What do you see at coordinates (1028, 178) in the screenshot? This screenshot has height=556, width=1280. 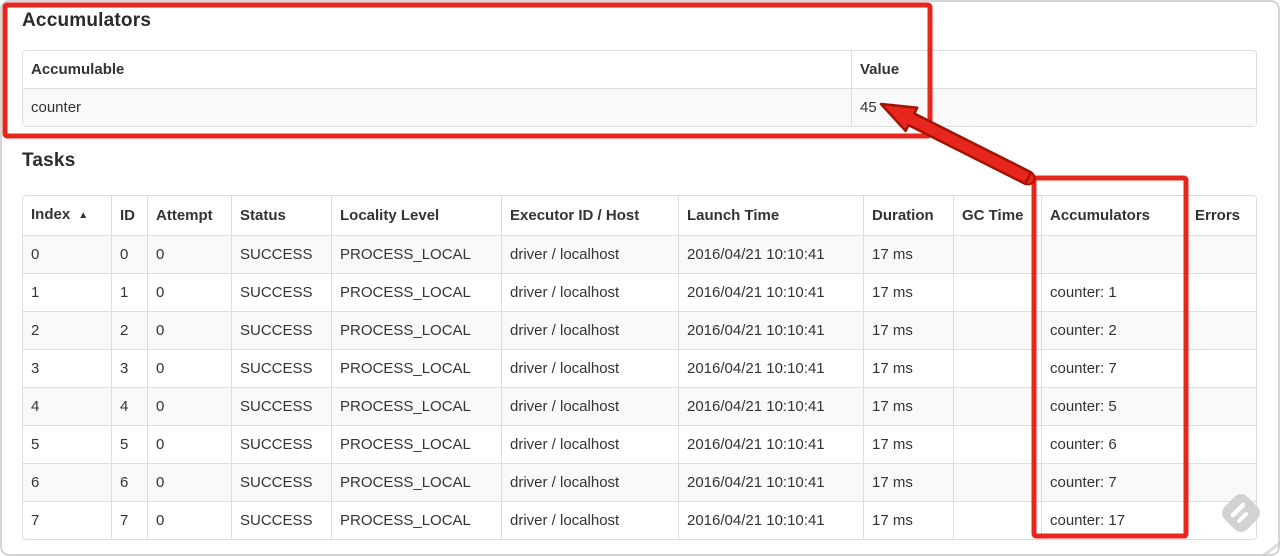 I see `annotation-arrow-tail` at bounding box center [1028, 178].